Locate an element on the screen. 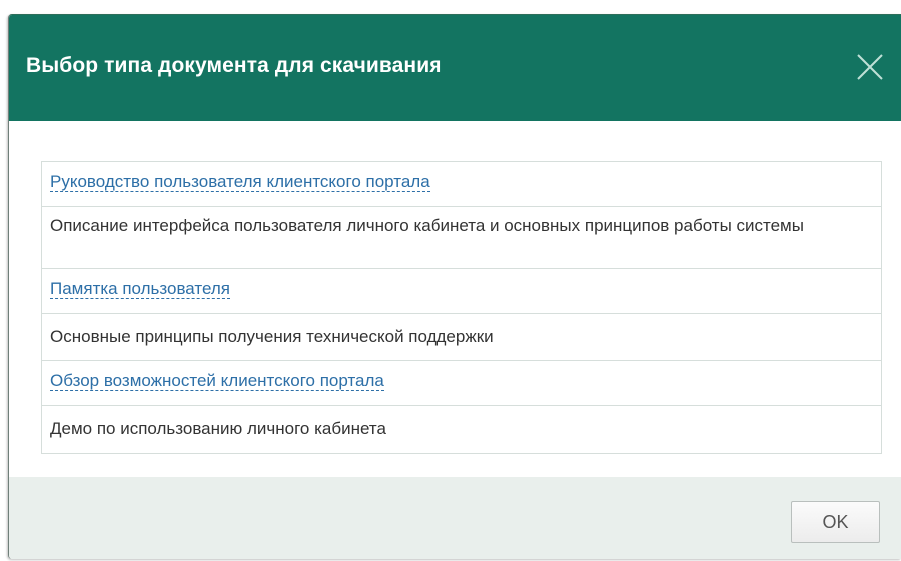 The height and width of the screenshot is (561, 901). document-link-portal-overview: Обзор возможностей клиентского портала is located at coordinates (217, 381).